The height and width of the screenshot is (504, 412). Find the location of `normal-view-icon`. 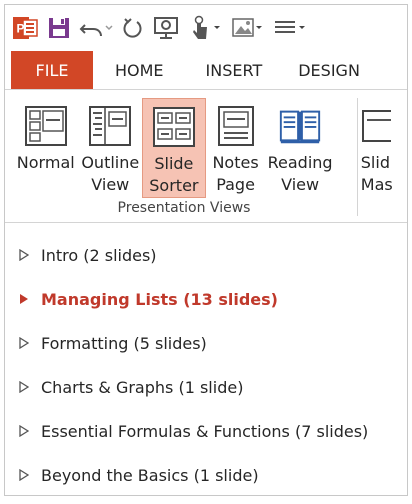

normal-view-icon is located at coordinates (46, 126).